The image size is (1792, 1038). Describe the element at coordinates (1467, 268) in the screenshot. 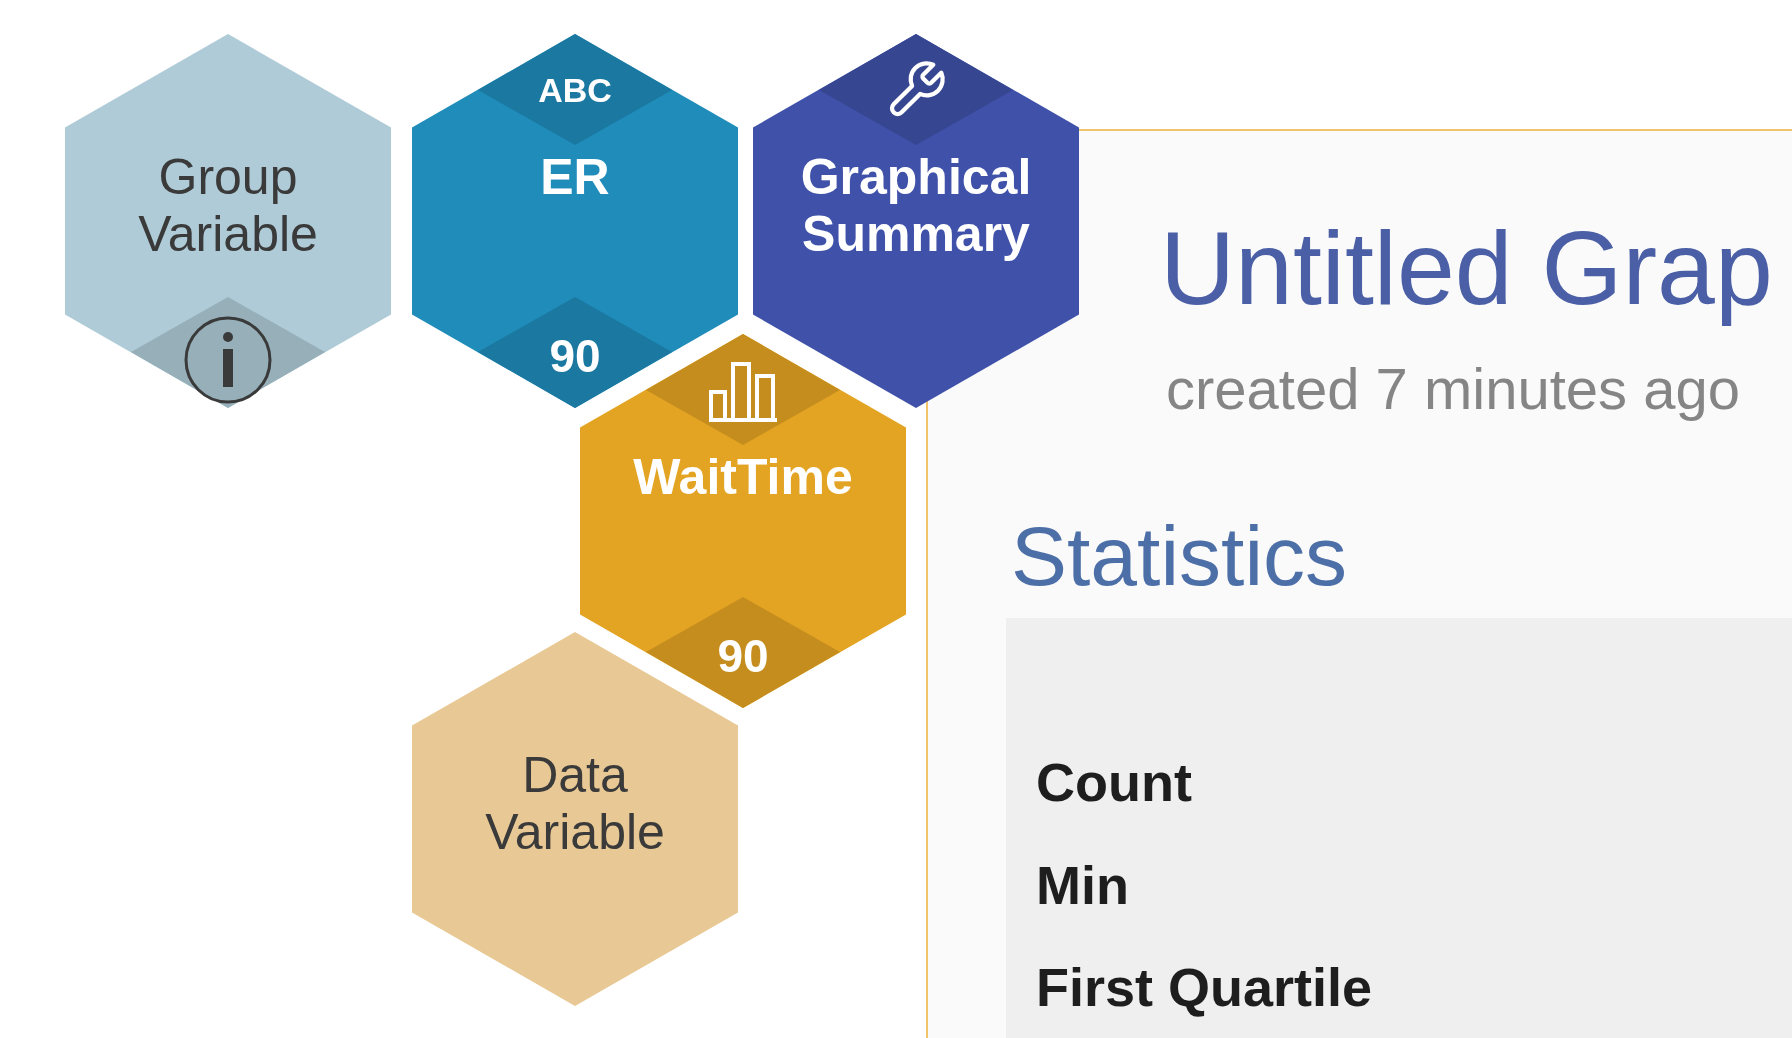

I see `output-title: Untitled Grap` at that location.